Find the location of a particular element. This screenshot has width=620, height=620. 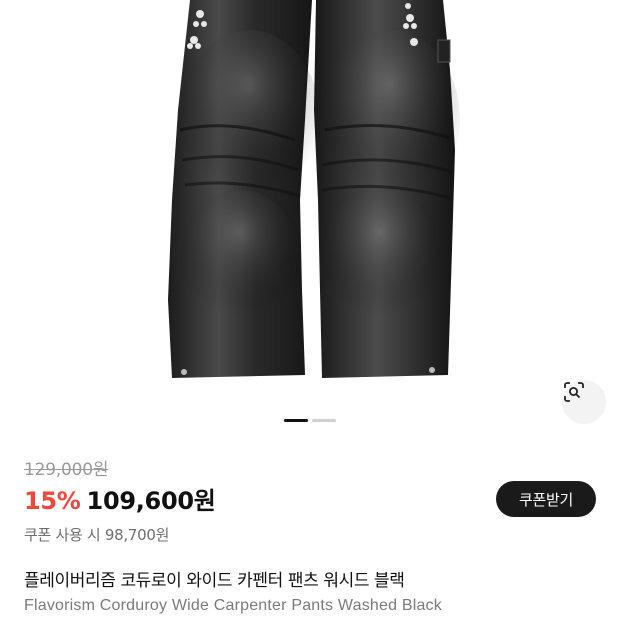

image-search-button is located at coordinates (584, 402).